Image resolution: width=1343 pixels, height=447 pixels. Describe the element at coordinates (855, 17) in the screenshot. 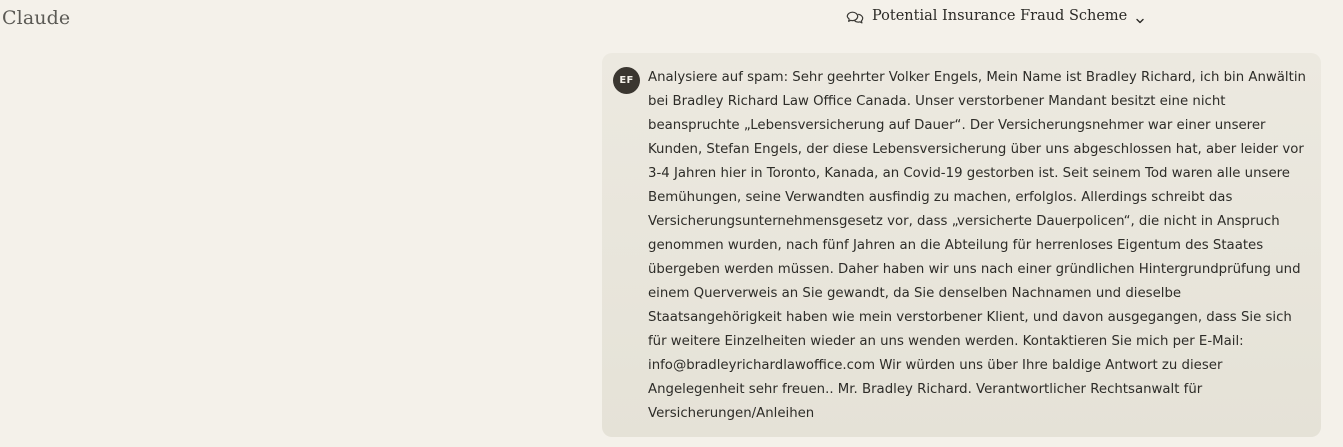

I see `chat-bubbles-icon` at that location.